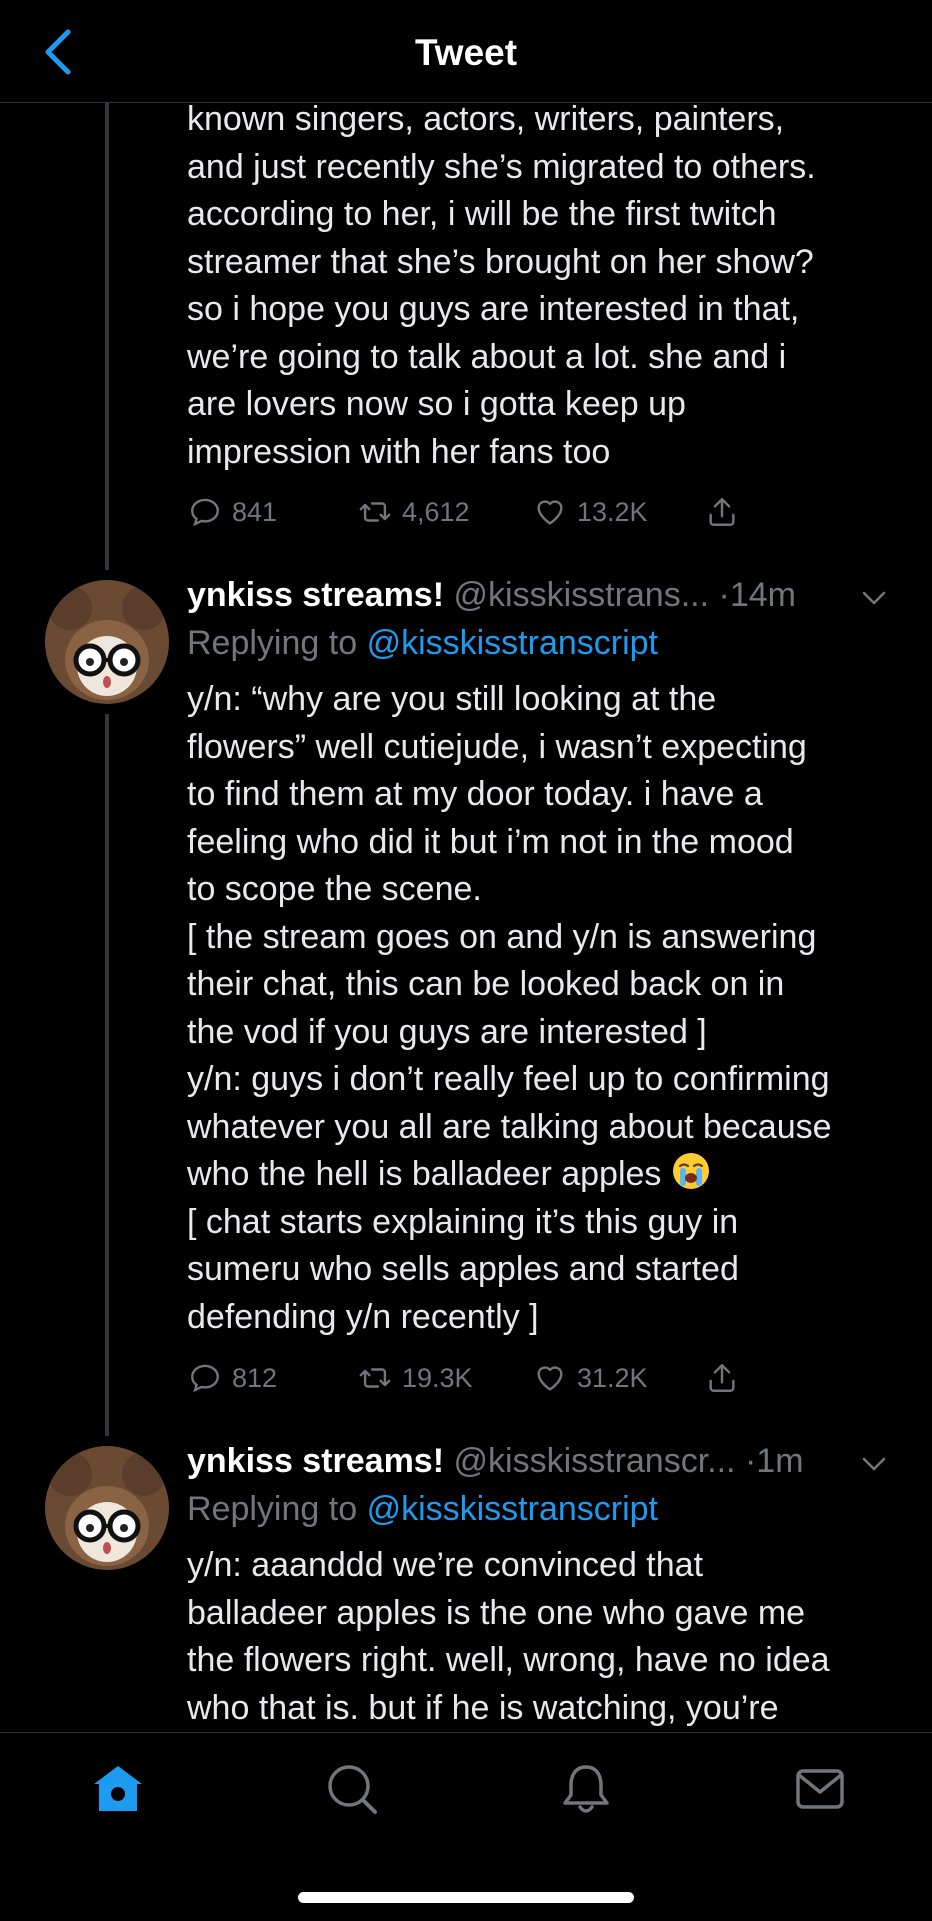 The width and height of the screenshot is (932, 1921). Describe the element at coordinates (612, 1377) in the screenshot. I see `like-count: 31.2K` at that location.